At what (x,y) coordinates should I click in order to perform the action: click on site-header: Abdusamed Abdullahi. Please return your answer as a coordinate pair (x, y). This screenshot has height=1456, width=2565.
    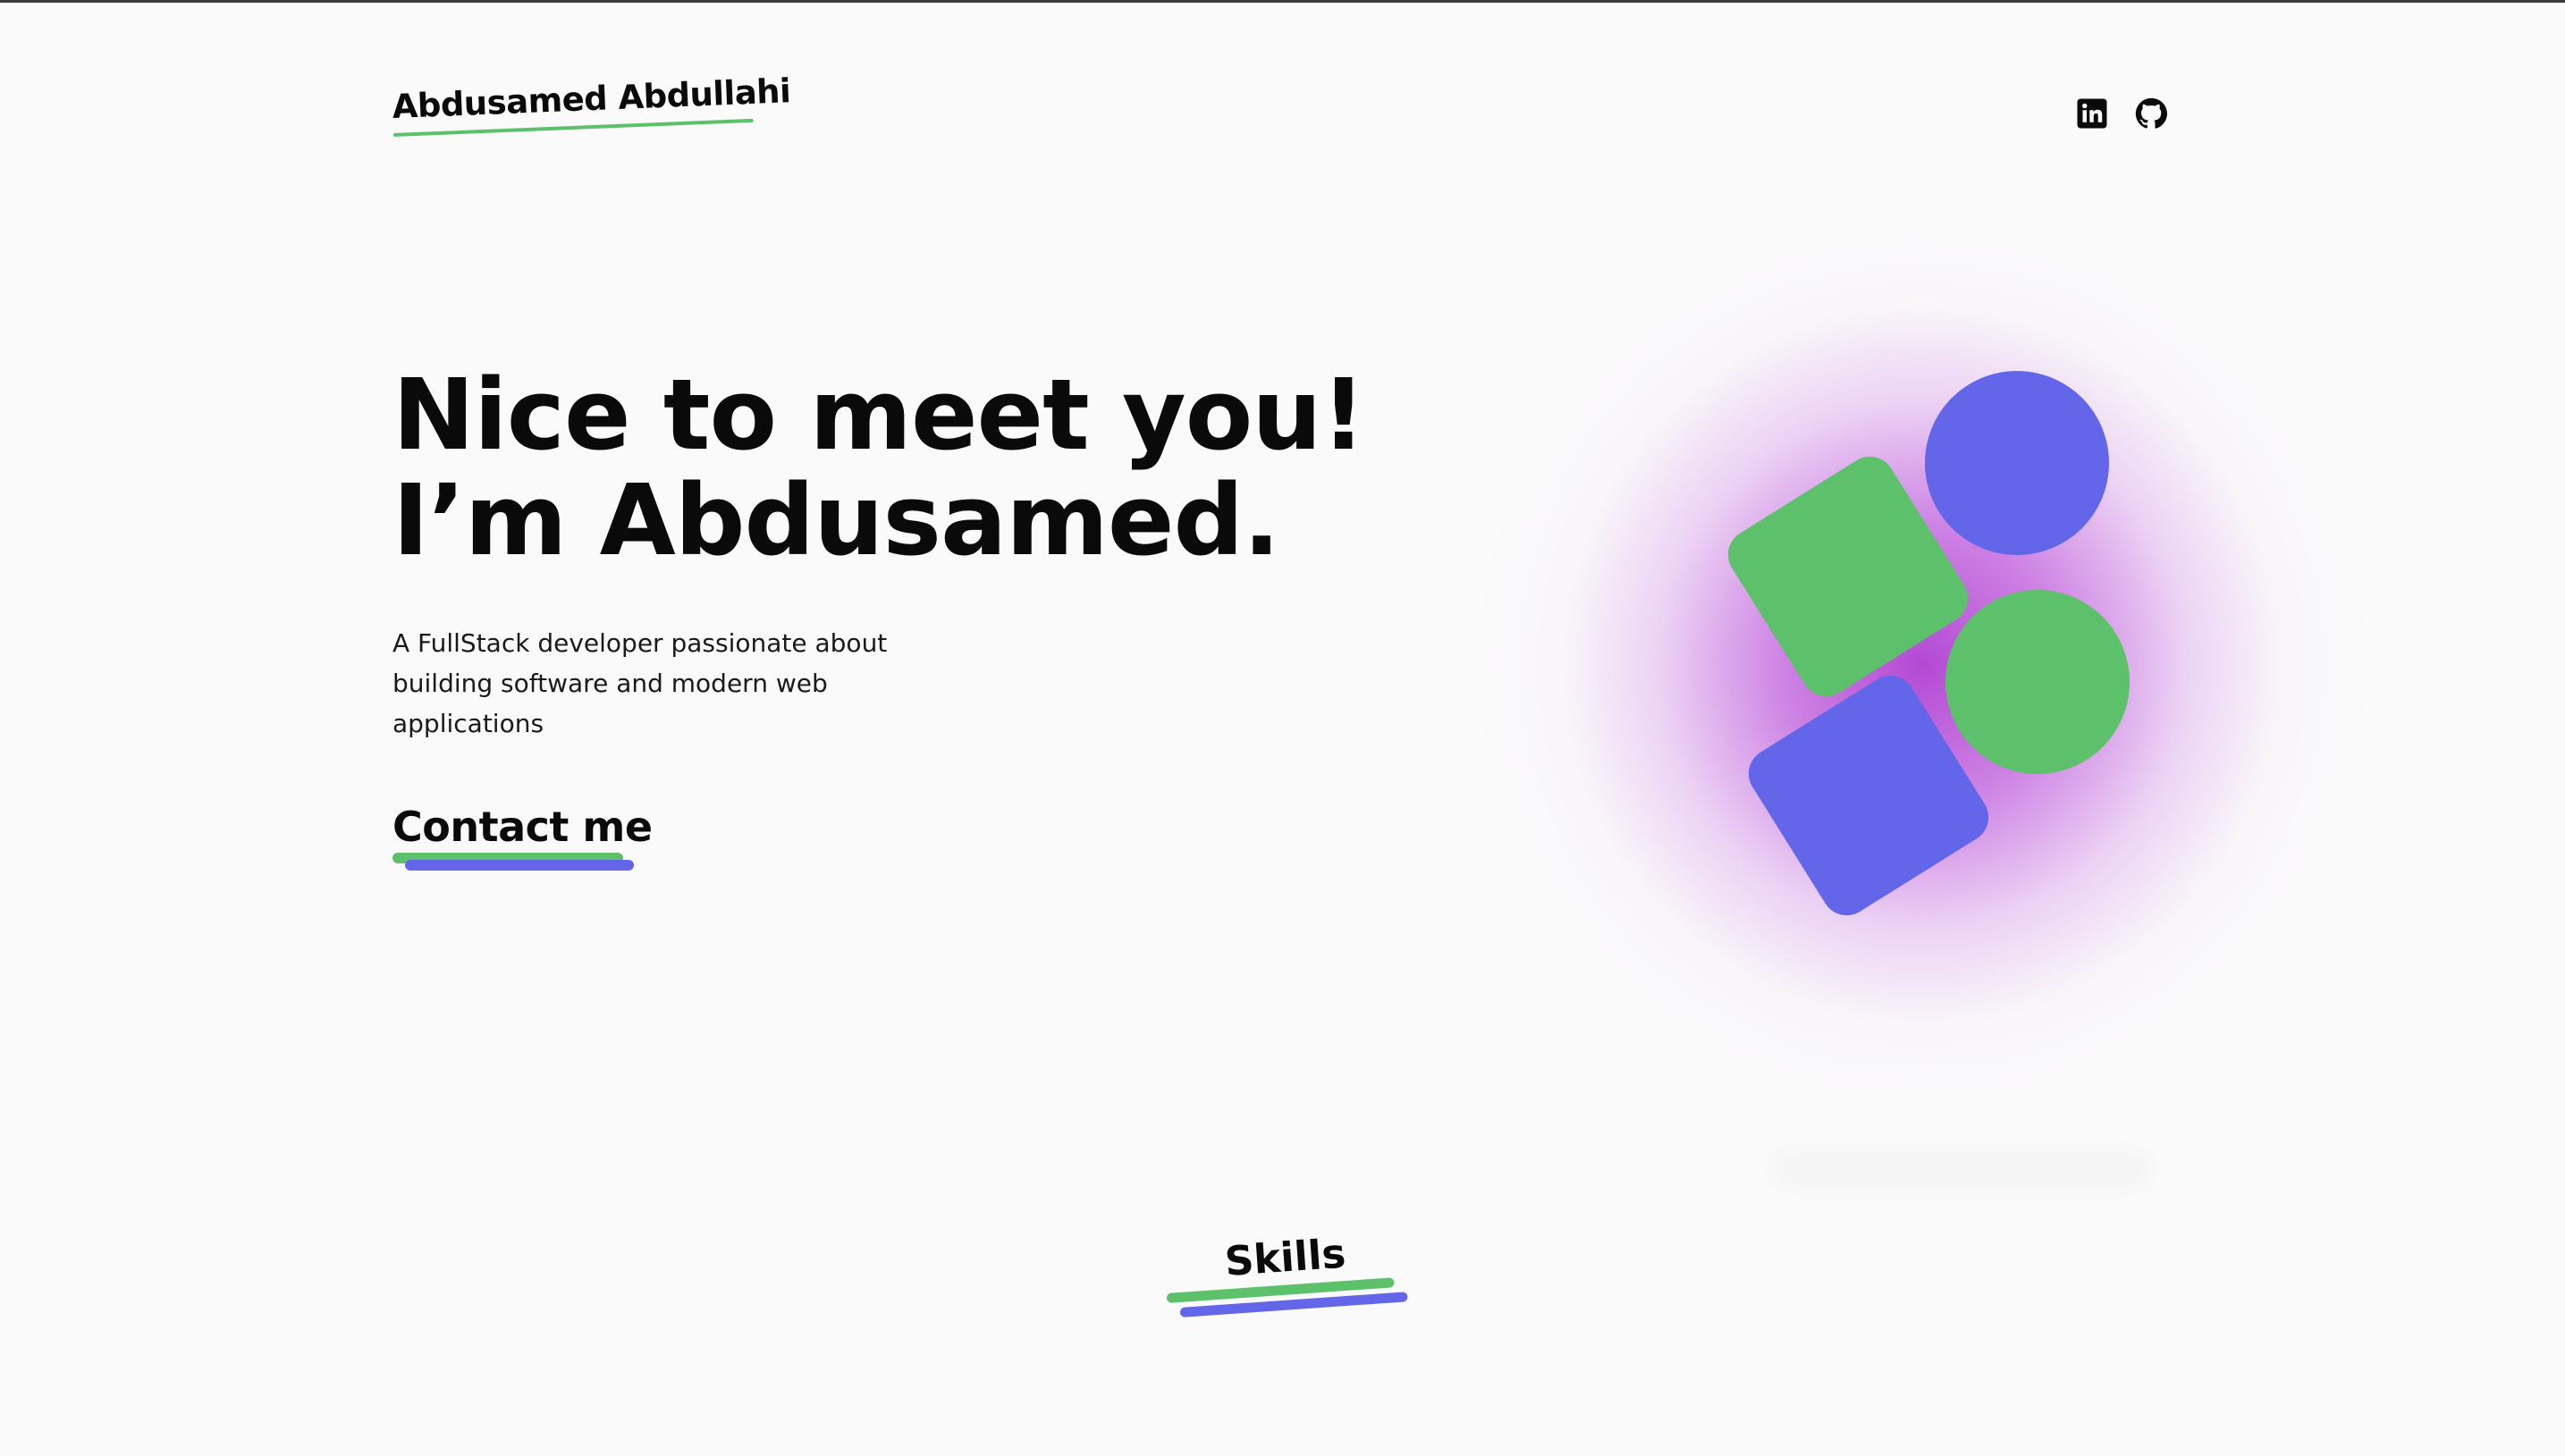
    Looking at the image, I should click on (1280, 111).